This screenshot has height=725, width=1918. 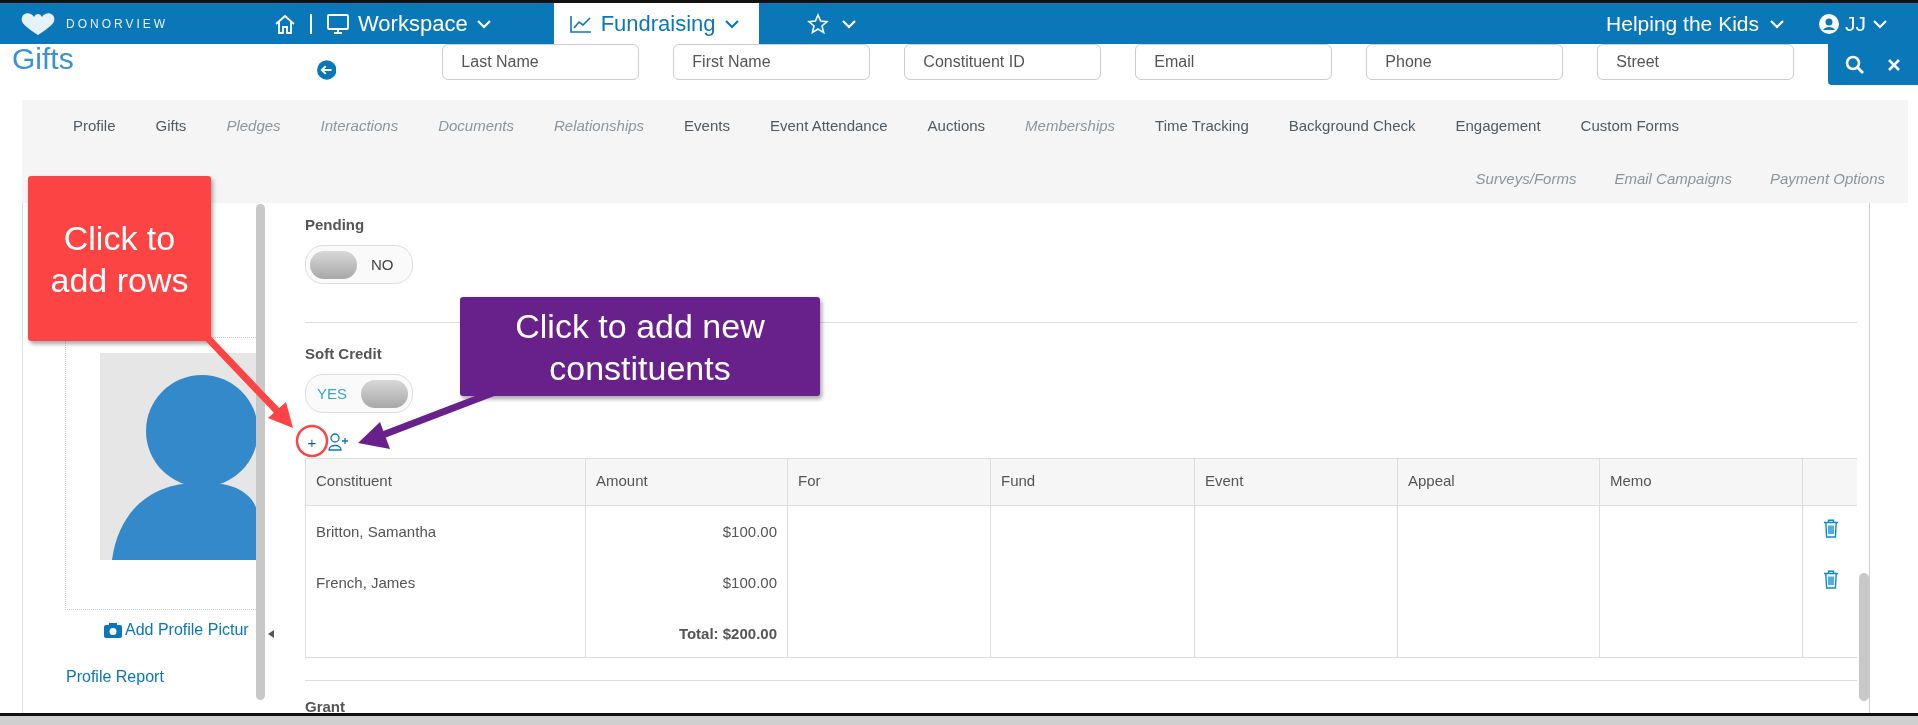 I want to click on profile-tab: Background Check, so click(x=1352, y=125).